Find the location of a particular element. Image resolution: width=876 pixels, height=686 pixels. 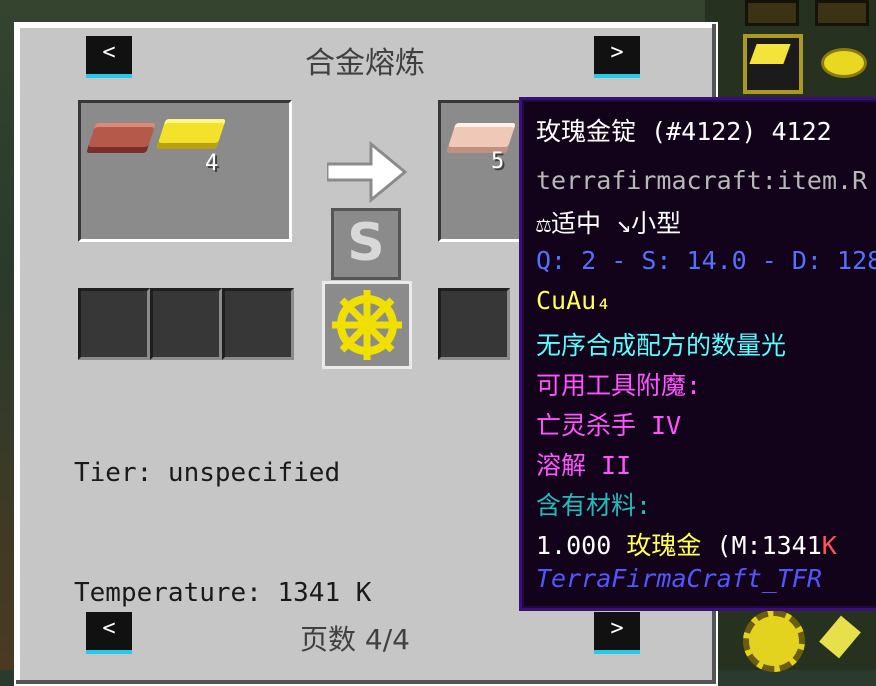

page-title: 合金熔炼 is located at coordinates (365, 63).